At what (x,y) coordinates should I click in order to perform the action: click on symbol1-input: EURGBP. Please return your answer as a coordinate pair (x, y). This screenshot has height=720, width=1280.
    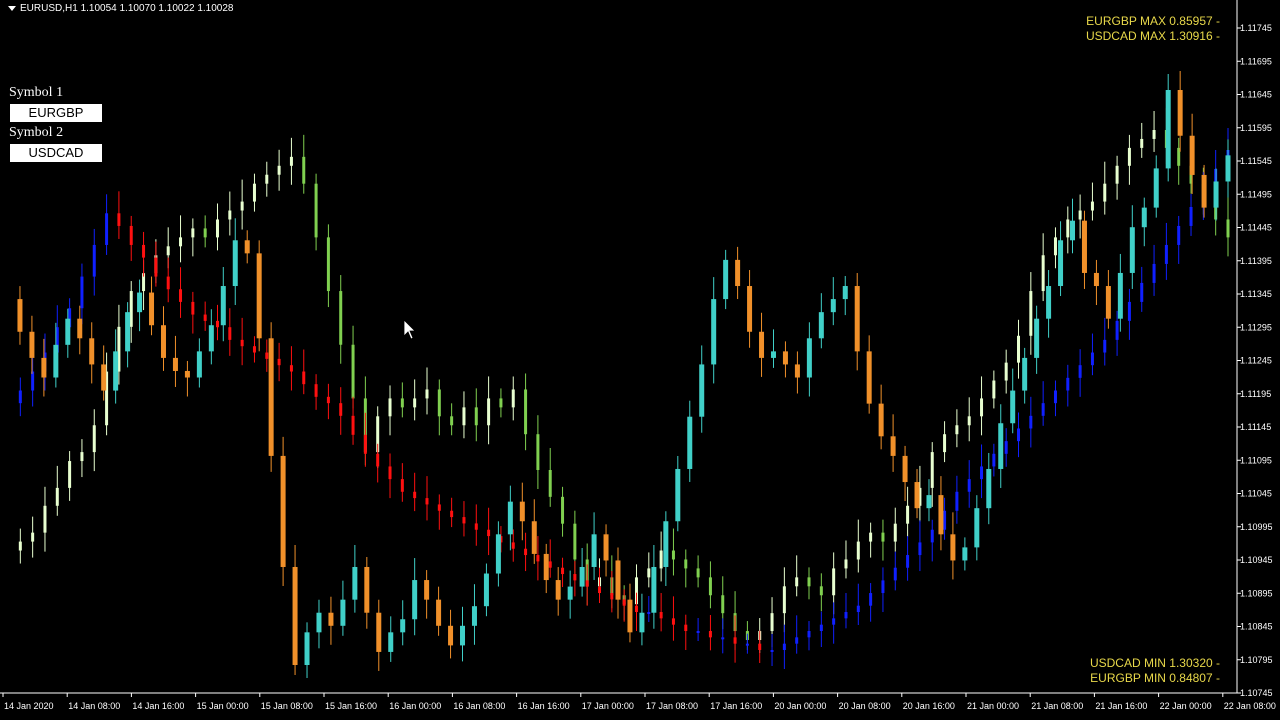
    Looking at the image, I should click on (56, 113).